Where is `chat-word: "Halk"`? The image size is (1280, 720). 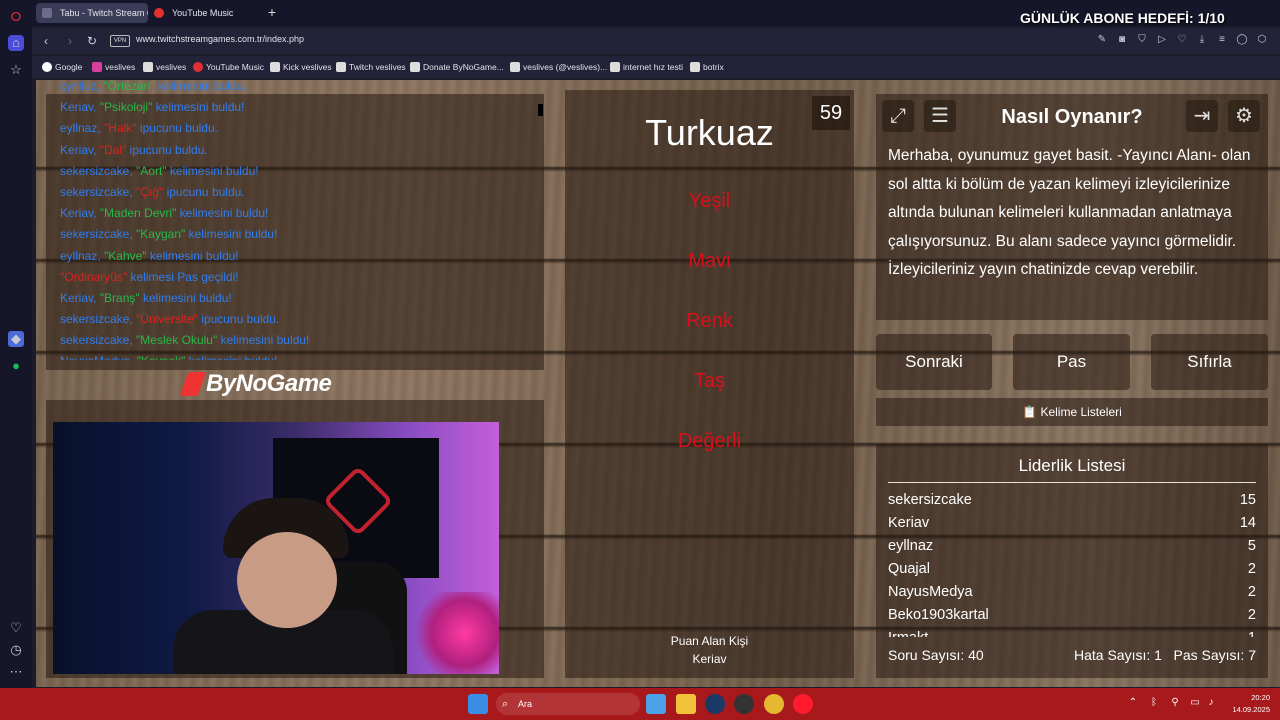 chat-word: "Halk" is located at coordinates (120, 128).